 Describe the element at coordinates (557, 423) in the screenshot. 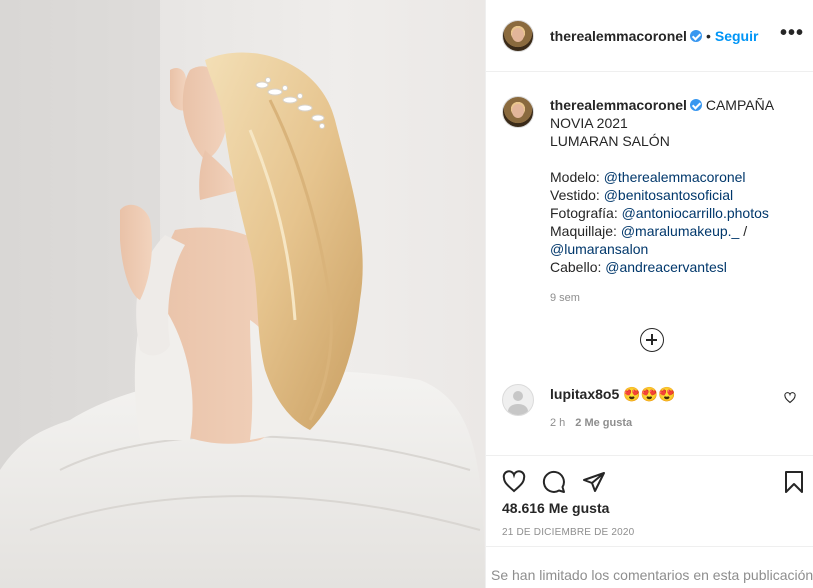

I see `comment-time: 2 h` at that location.